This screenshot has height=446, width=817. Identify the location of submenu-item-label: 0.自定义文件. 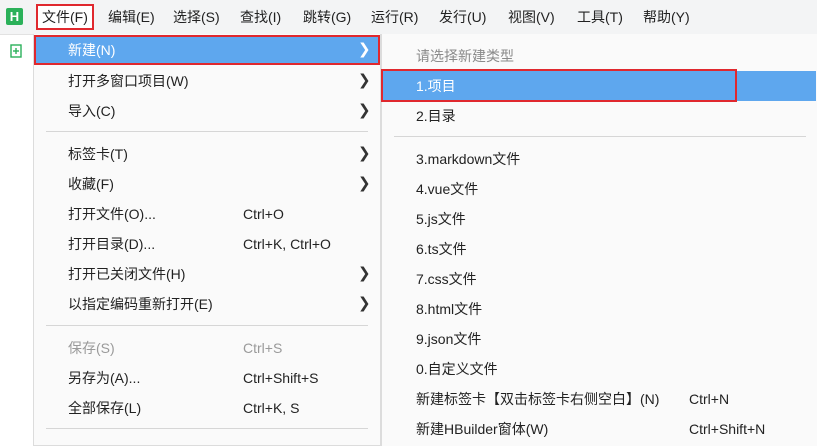
(457, 369).